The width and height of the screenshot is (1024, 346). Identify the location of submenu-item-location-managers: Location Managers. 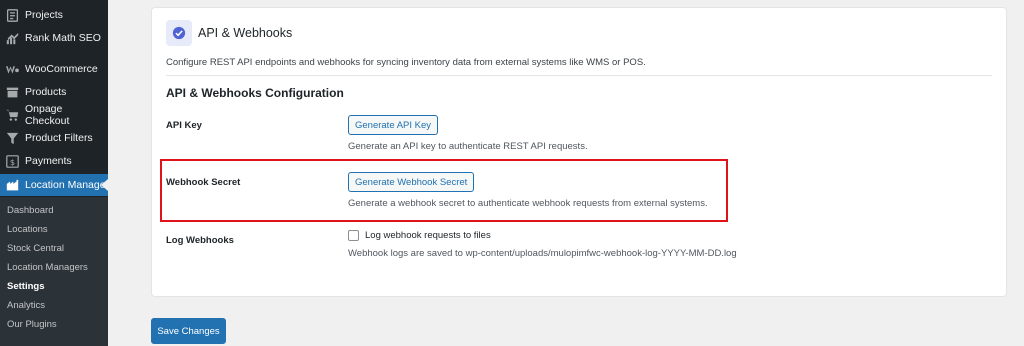
(47, 267).